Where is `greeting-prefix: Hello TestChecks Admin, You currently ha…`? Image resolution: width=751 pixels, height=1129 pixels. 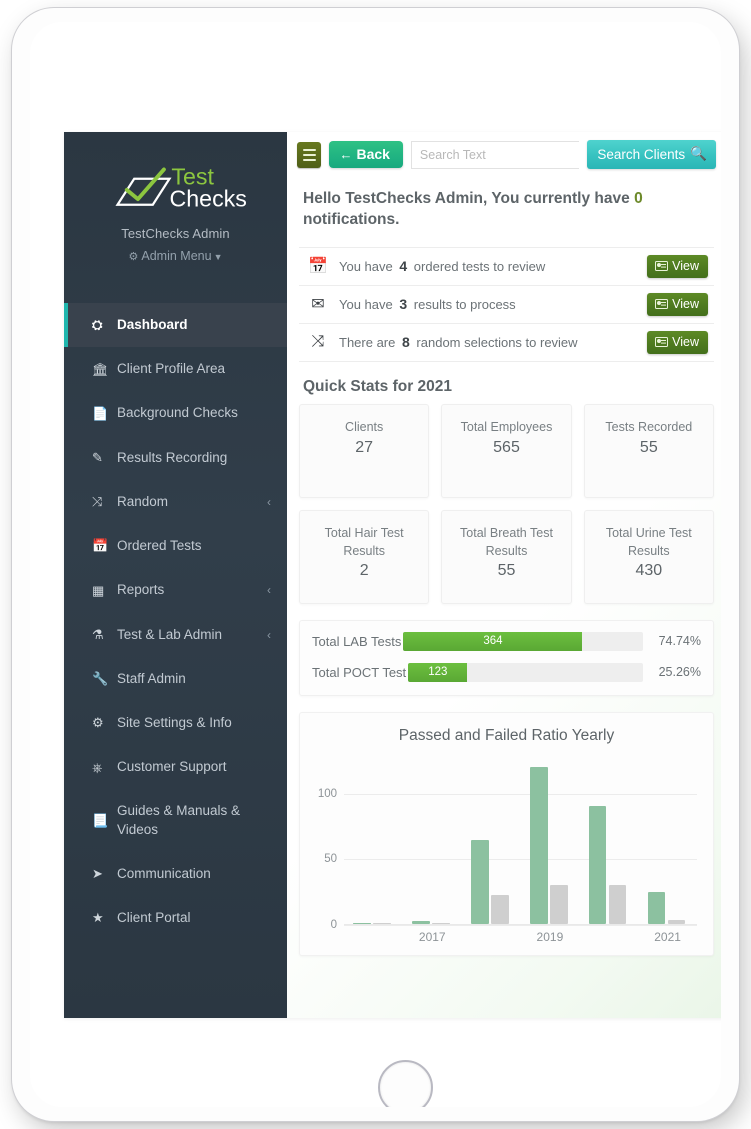
greeting-prefix: Hello TestChecks Admin, You currently ha… is located at coordinates (466, 198).